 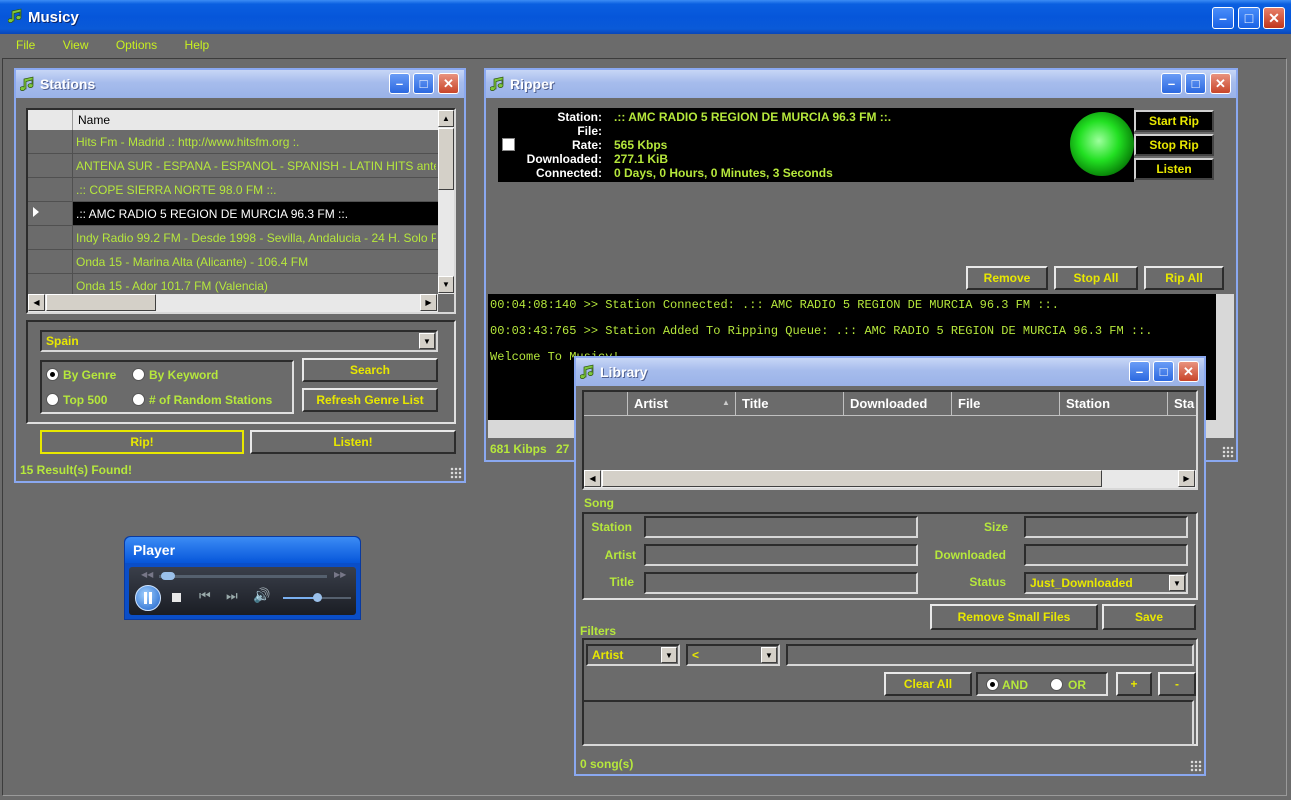 I want to click on connected-label: Connected:, so click(x=569, y=173).